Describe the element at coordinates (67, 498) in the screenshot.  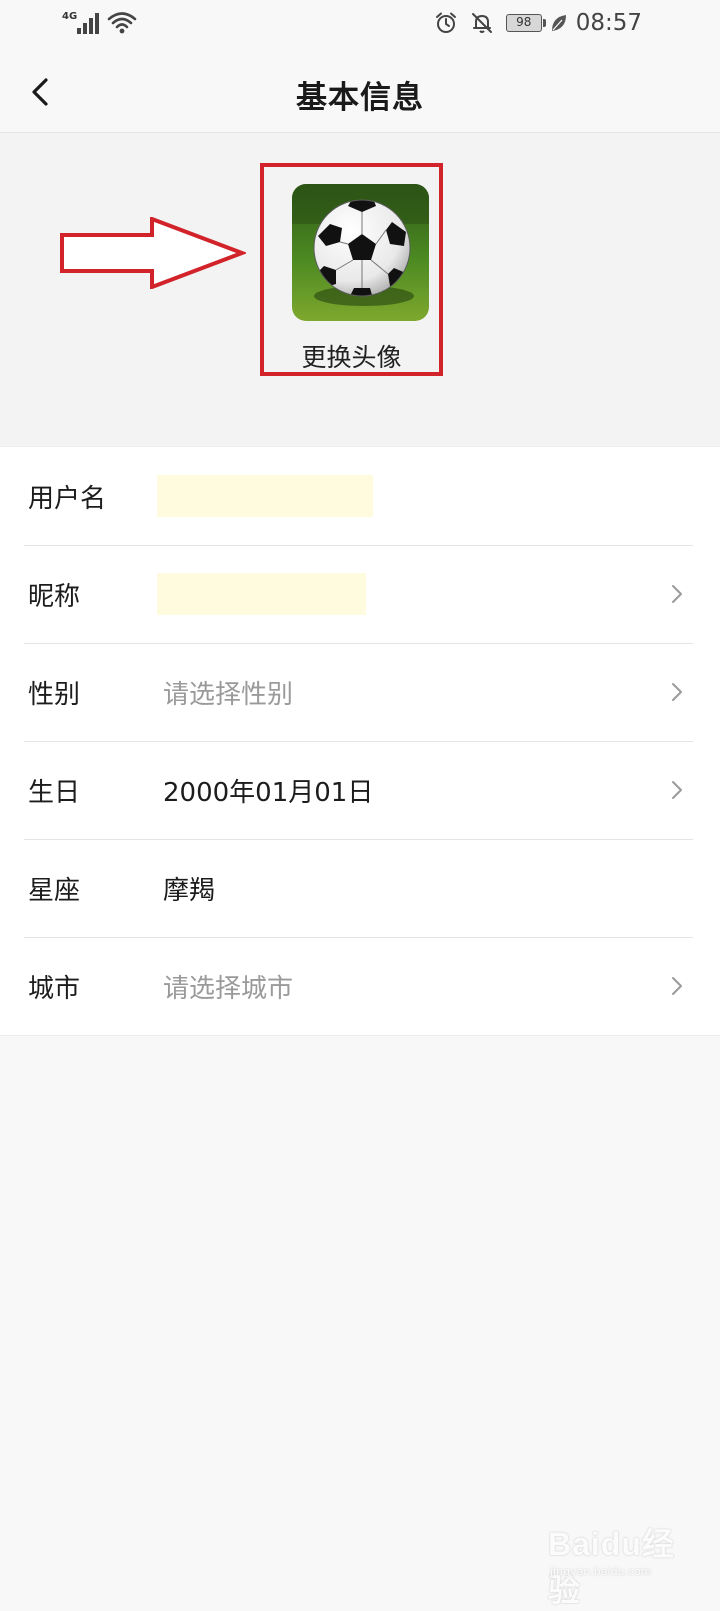
I see `username-label: 用户名` at that location.